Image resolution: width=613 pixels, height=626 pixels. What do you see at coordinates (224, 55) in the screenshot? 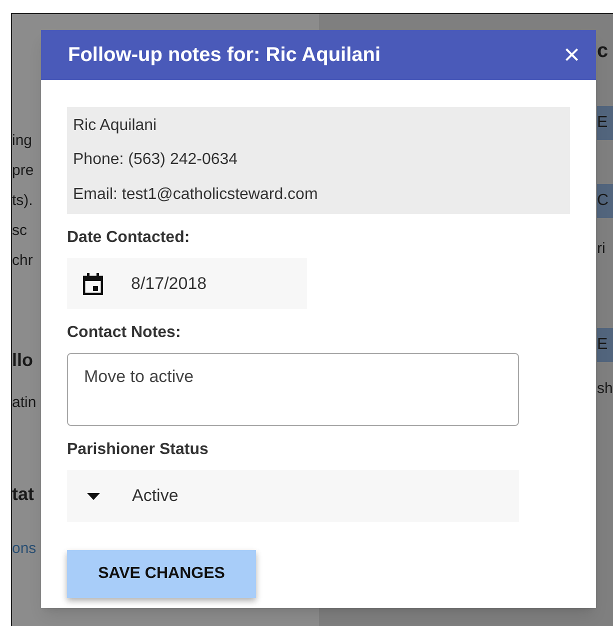
I see `dialog-title: Follow-up notes for: Ric Aquilani` at bounding box center [224, 55].